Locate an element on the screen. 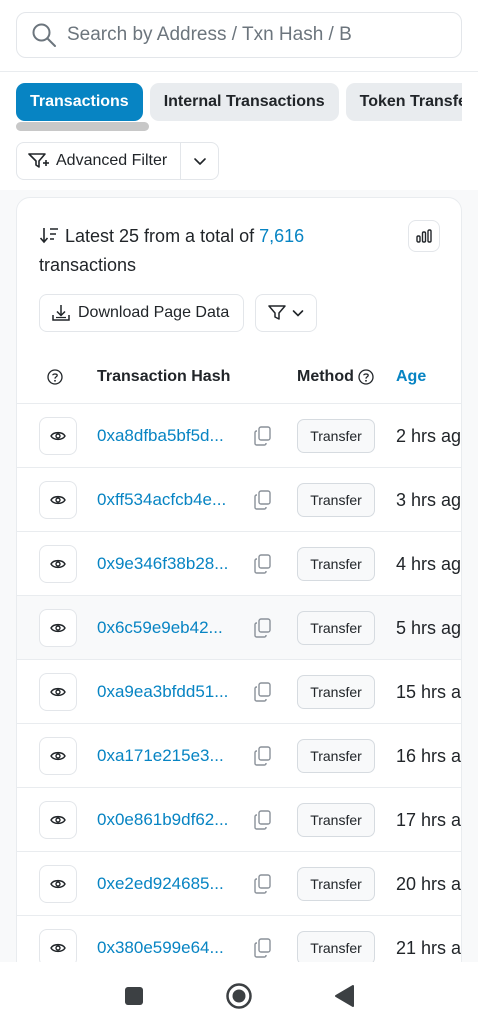  age-value: 5 hrs ago is located at coordinates (429, 628).